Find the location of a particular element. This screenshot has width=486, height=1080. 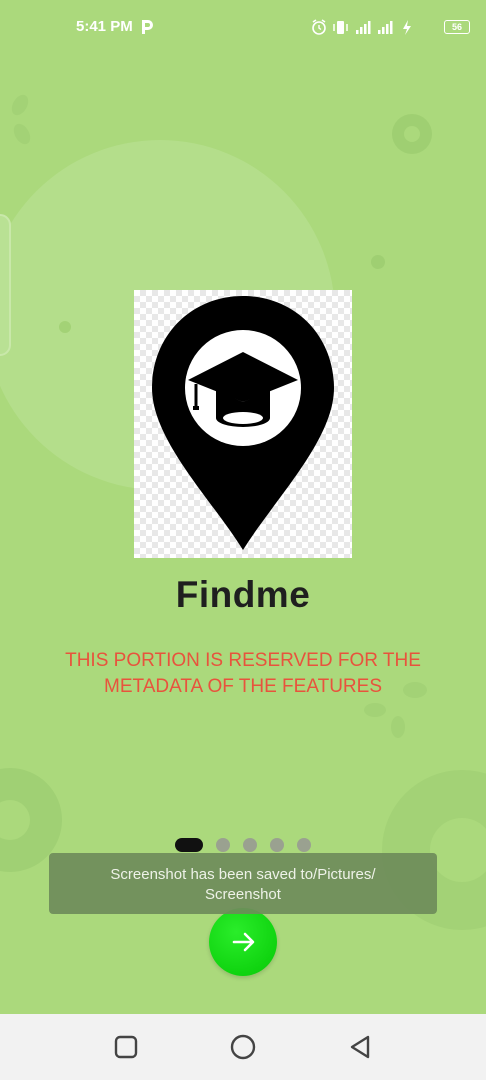

back-icon is located at coordinates (361, 1047).